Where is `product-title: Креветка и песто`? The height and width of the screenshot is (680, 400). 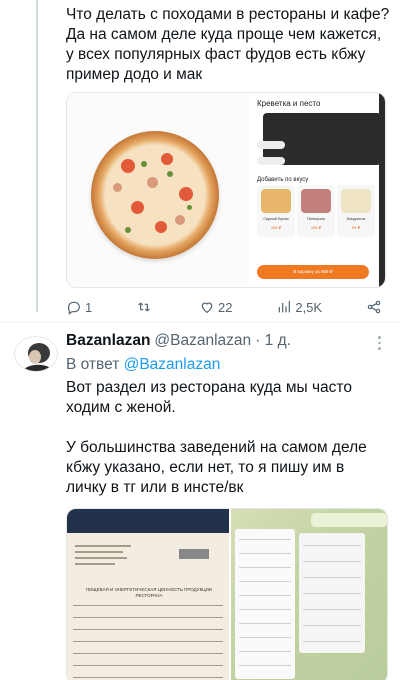
product-title: Креветка и песто is located at coordinates (289, 103).